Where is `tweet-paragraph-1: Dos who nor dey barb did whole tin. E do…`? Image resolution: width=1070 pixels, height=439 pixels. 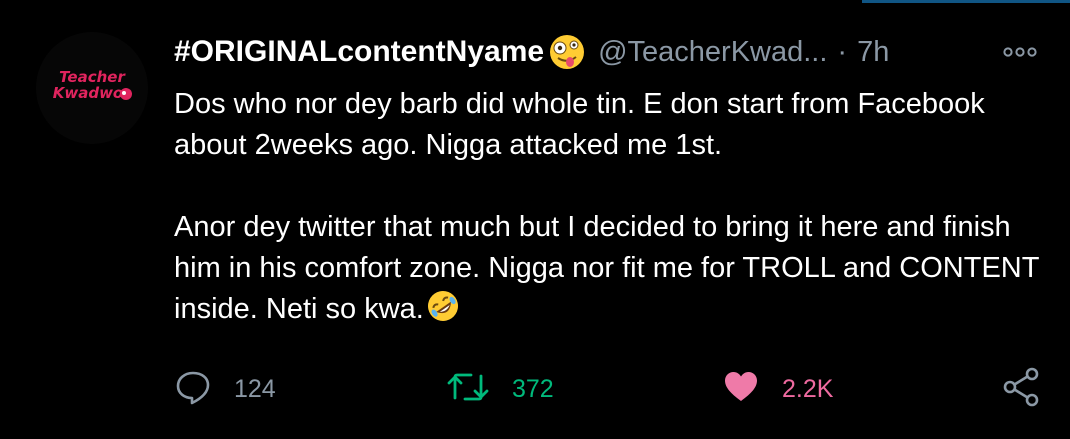
tweet-paragraph-1: Dos who nor dey barb did whole tin. E do… is located at coordinates (579, 124).